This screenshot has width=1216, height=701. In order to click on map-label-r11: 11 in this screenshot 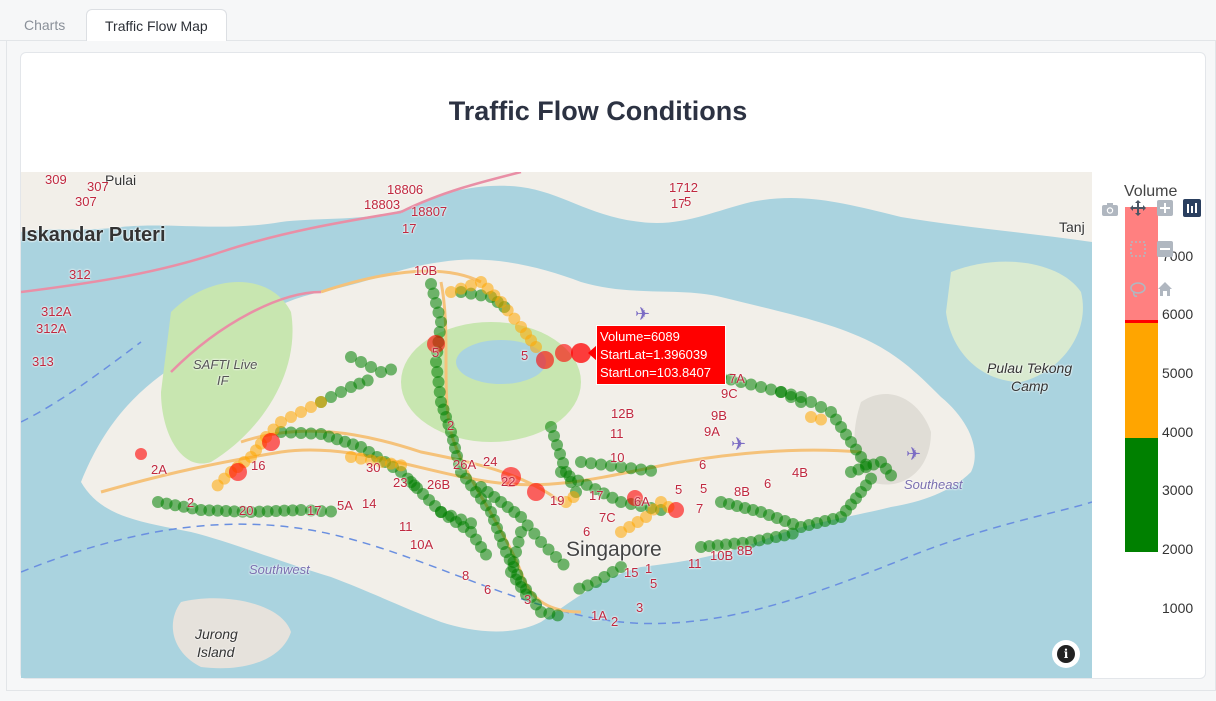, I will do `click(406, 526)`.